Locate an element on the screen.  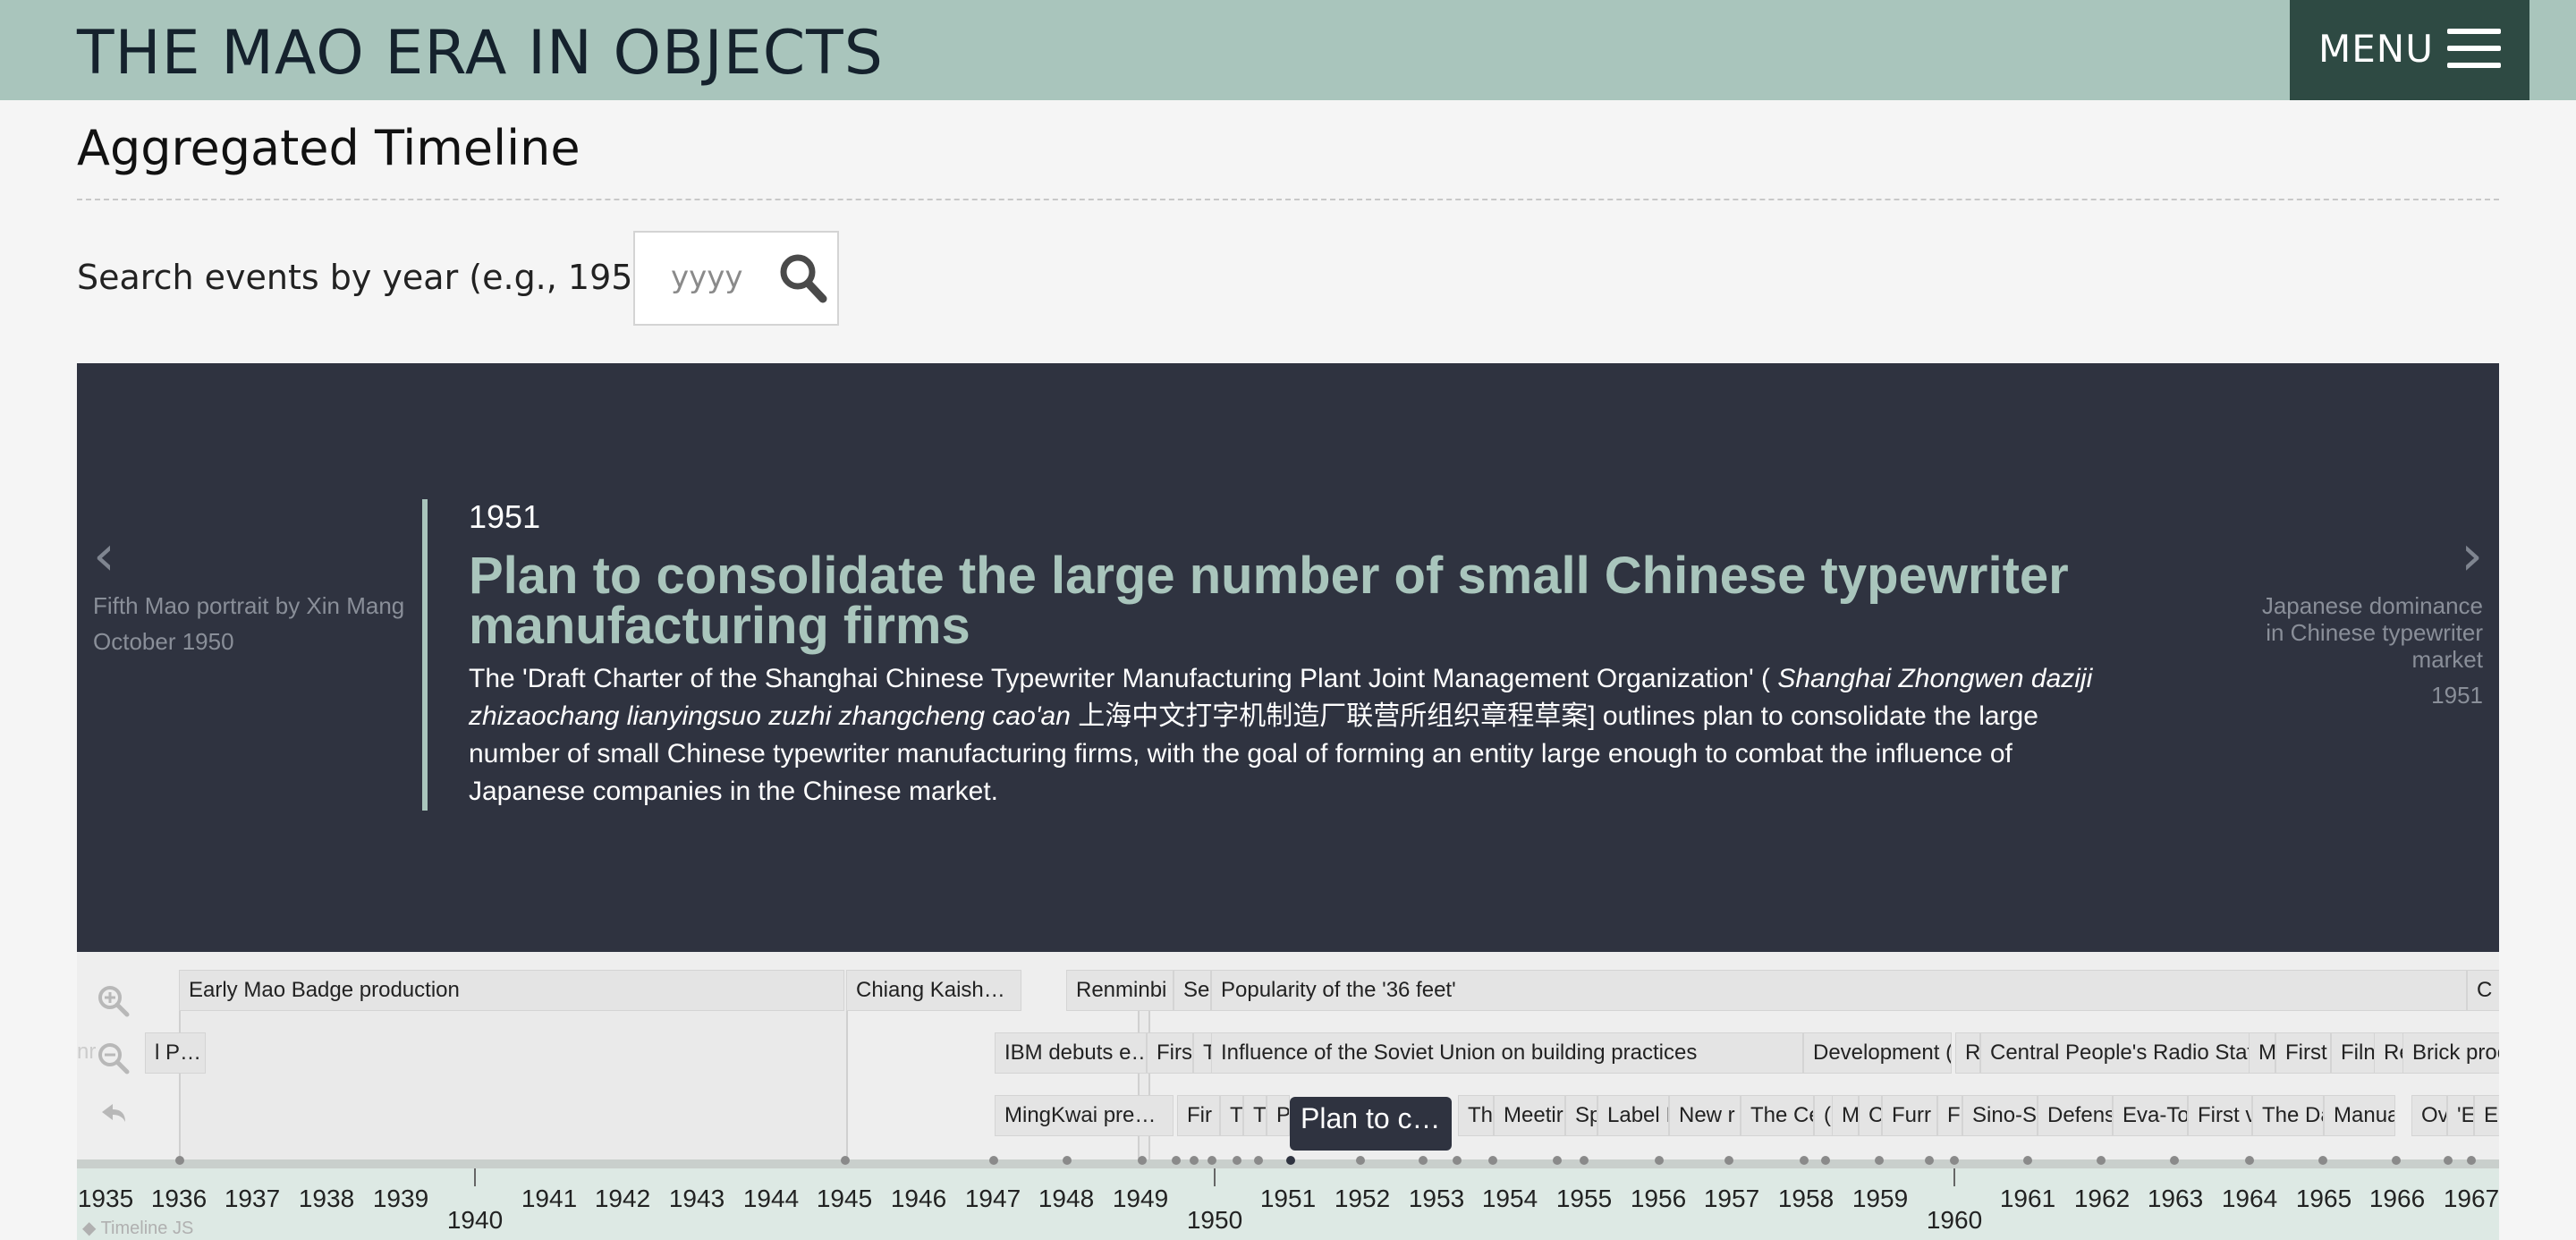
timeline-event: ( is located at coordinates (1824, 1115).